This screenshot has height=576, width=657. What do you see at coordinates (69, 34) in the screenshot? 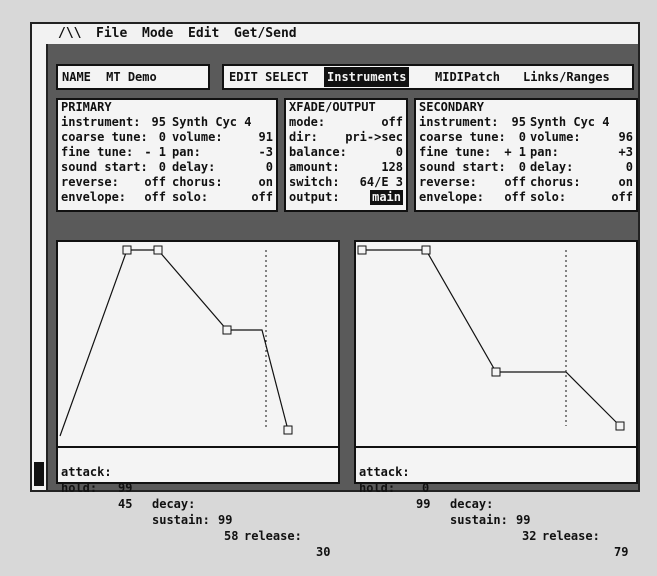
I see `atari-logo-icon: /\\` at bounding box center [69, 34].